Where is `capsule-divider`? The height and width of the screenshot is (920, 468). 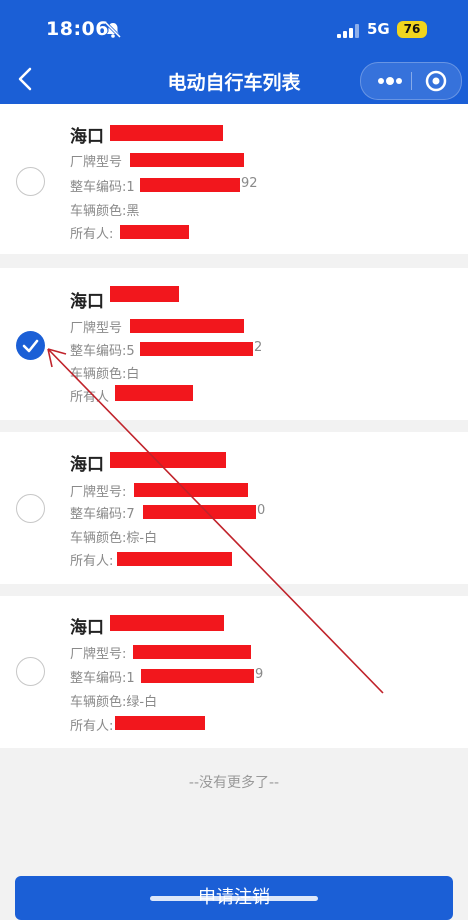 capsule-divider is located at coordinates (411, 81).